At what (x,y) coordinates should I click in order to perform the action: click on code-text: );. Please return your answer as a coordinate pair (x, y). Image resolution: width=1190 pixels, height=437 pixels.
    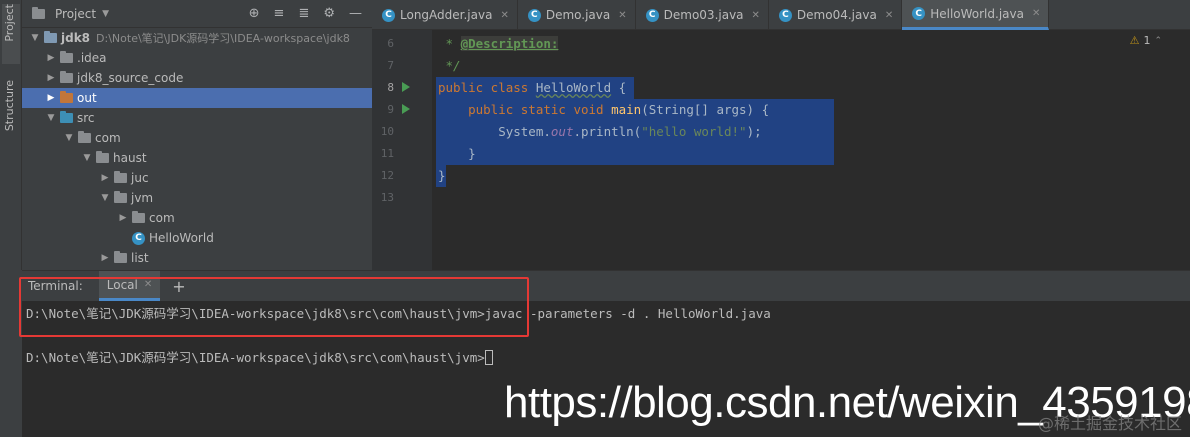
    Looking at the image, I should click on (754, 131).